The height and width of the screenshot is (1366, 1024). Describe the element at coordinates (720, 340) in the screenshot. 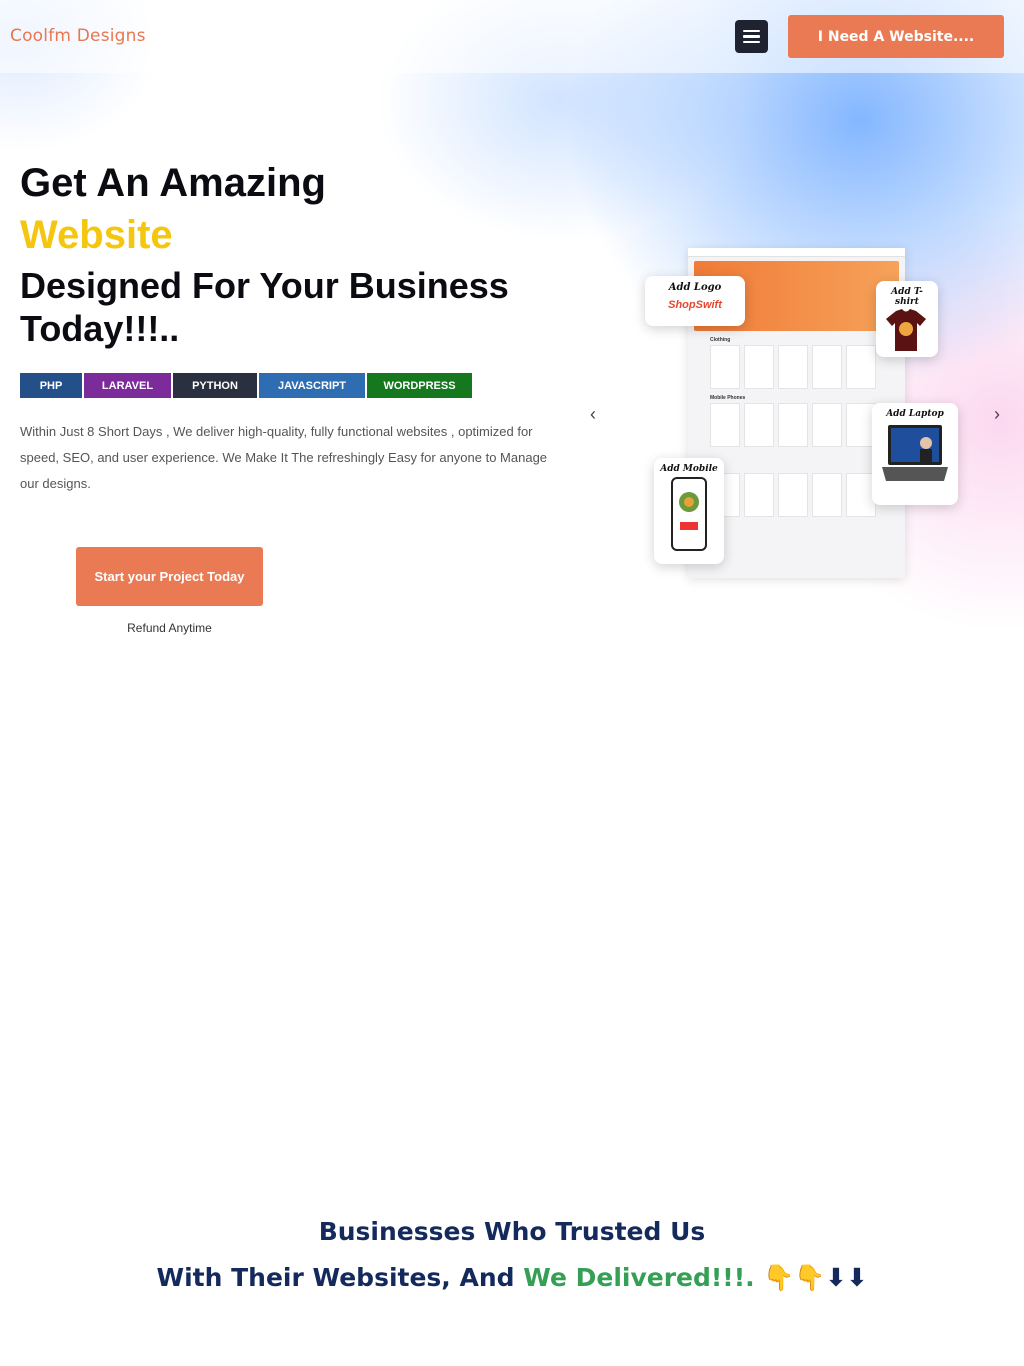

I see `mockup-section-title: Clothing` at that location.